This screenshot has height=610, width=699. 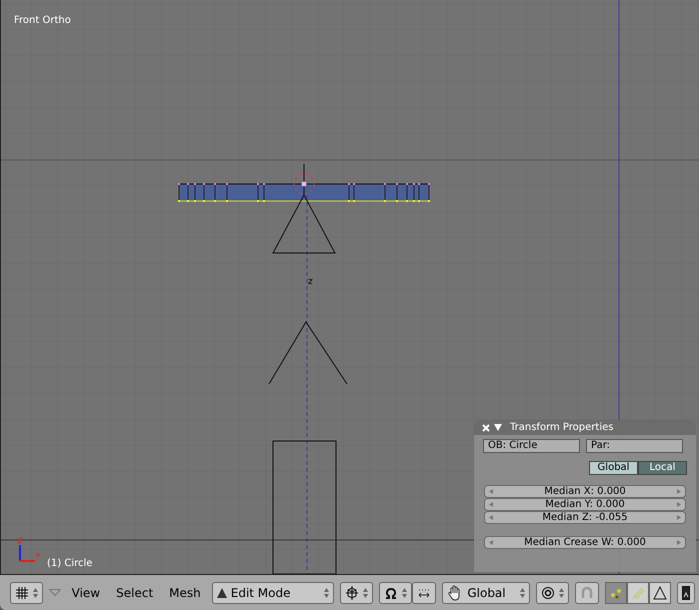 What do you see at coordinates (28, 550) in the screenshot?
I see `axis-gizmo-icon` at bounding box center [28, 550].